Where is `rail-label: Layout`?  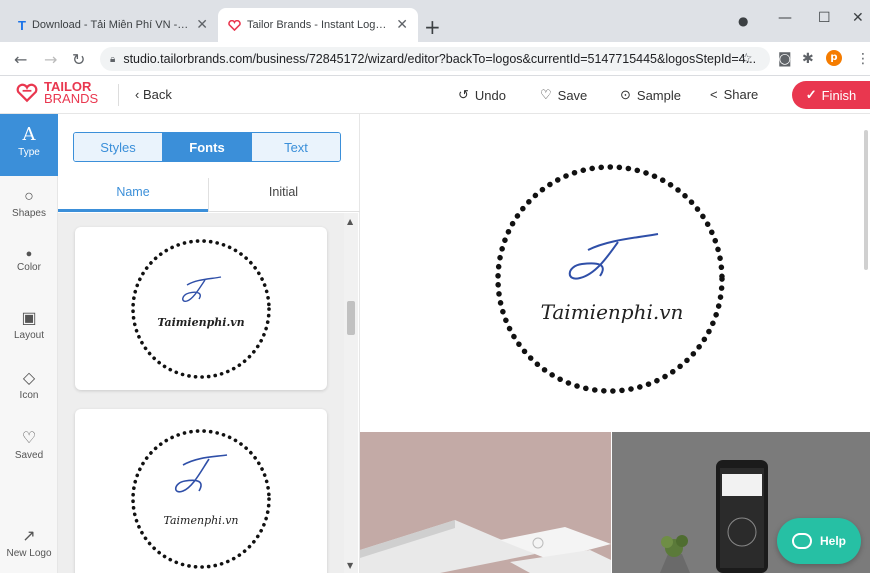 rail-label: Layout is located at coordinates (29, 335).